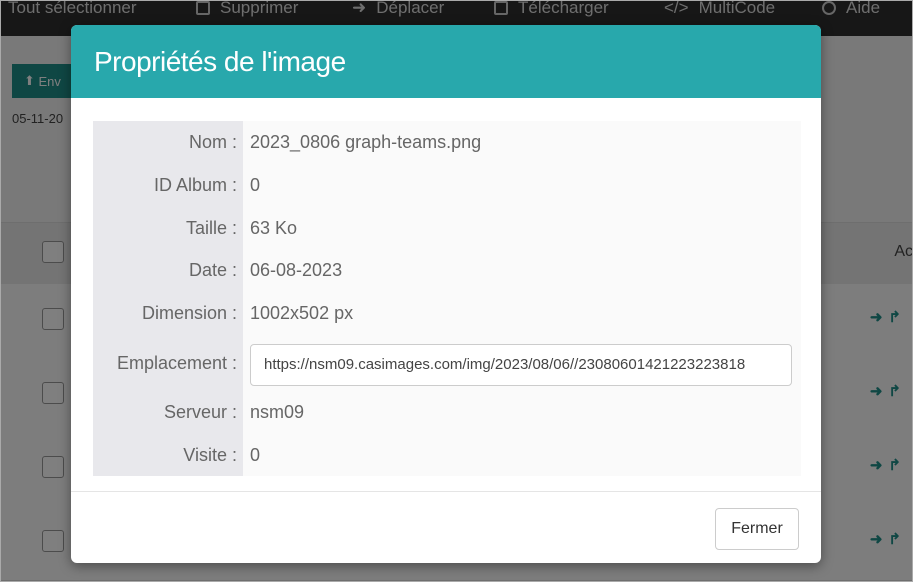 The height and width of the screenshot is (582, 913). What do you see at coordinates (274, 228) in the screenshot?
I see `property-value: 63 Ko` at bounding box center [274, 228].